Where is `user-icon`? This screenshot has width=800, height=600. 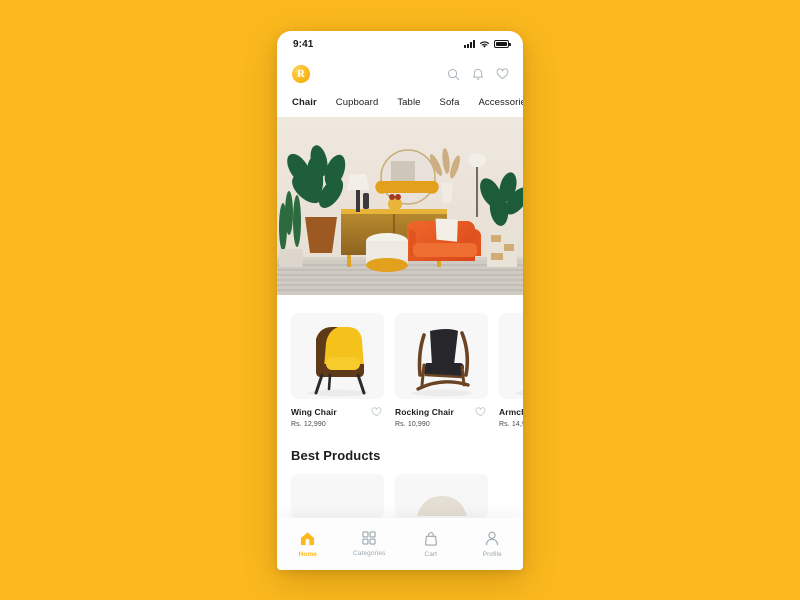 user-icon is located at coordinates (492, 538).